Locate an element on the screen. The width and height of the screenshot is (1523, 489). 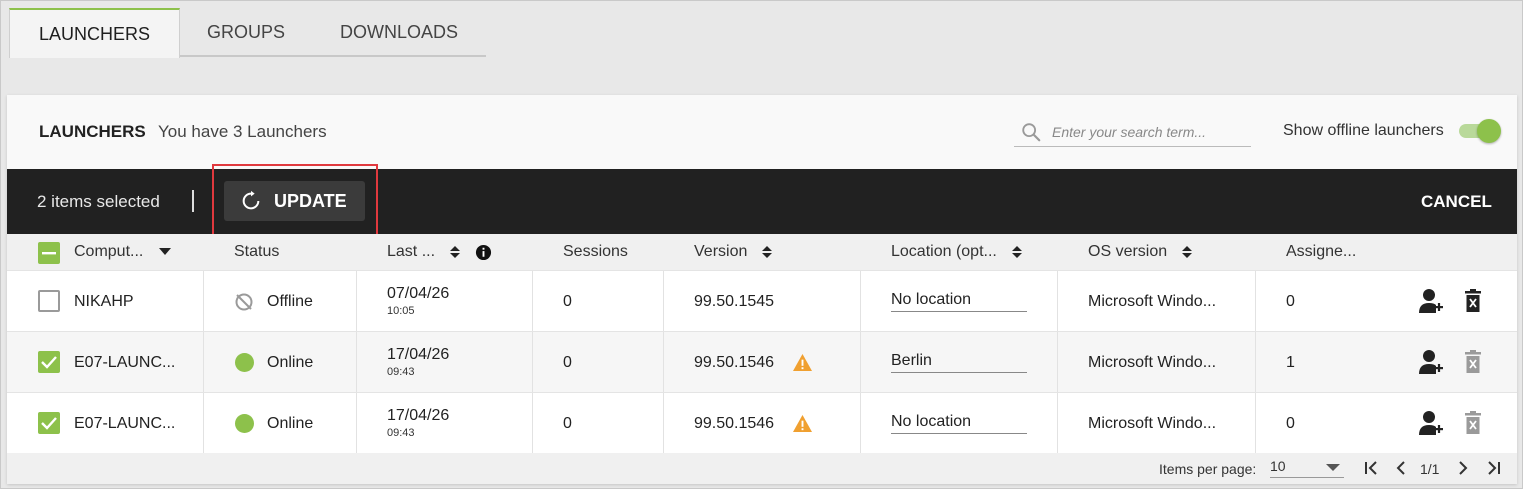
location-field: Berlin is located at coordinates (959, 362).